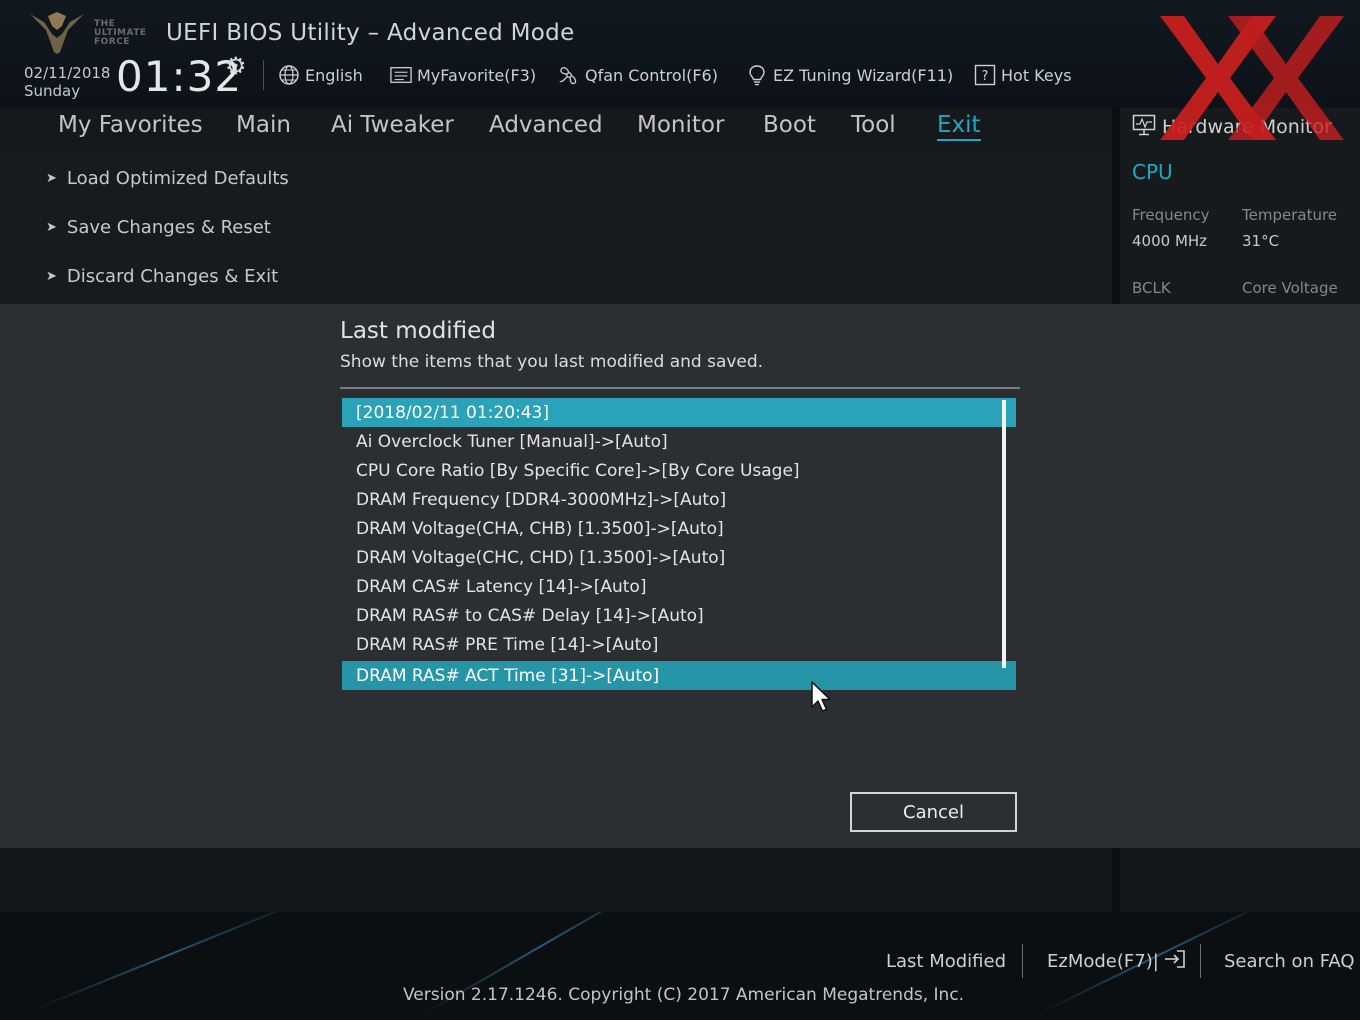 This screenshot has width=1360, height=1020. What do you see at coordinates (168, 227) in the screenshot?
I see `menu-item-label: Save Changes & Reset` at bounding box center [168, 227].